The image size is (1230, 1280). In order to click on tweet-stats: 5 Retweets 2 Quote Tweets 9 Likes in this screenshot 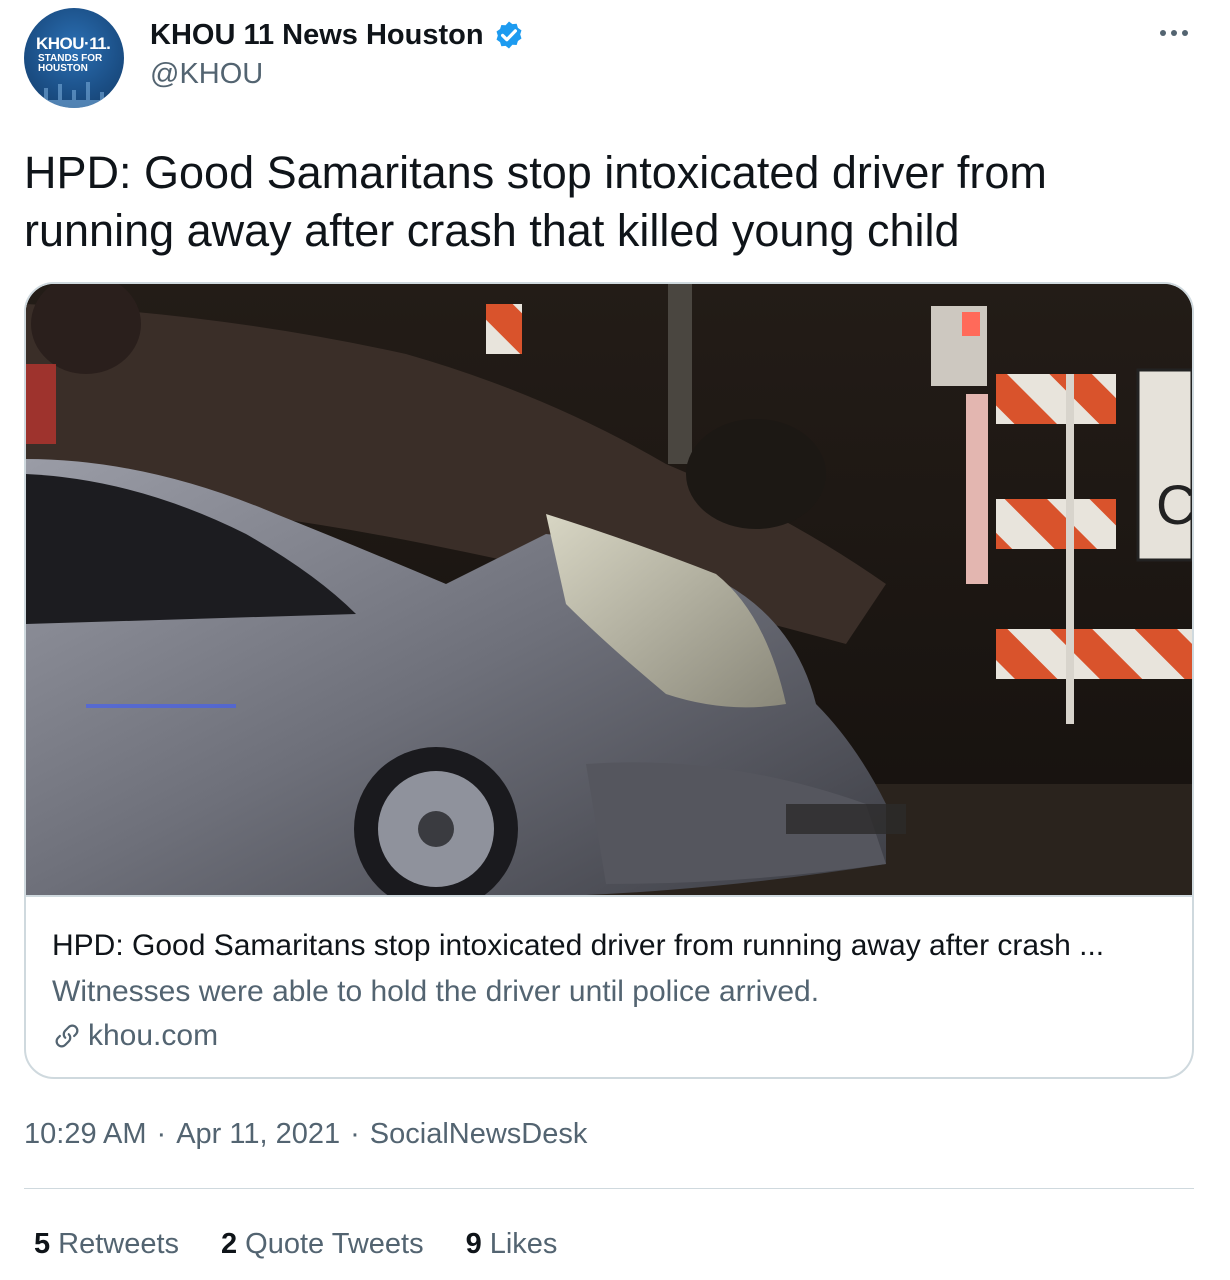, I will do `click(316, 1244)`.